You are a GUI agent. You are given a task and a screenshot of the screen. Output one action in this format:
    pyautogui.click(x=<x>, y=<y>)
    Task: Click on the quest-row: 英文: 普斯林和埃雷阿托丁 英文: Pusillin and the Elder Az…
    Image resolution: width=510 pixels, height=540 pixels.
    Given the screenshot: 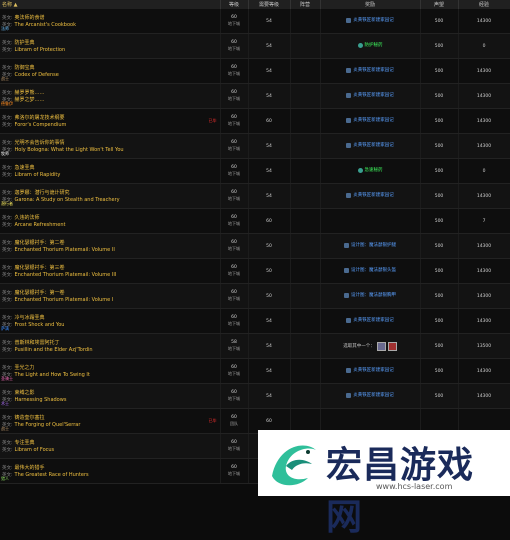 What is the action you would take?
    pyautogui.click(x=255, y=346)
    